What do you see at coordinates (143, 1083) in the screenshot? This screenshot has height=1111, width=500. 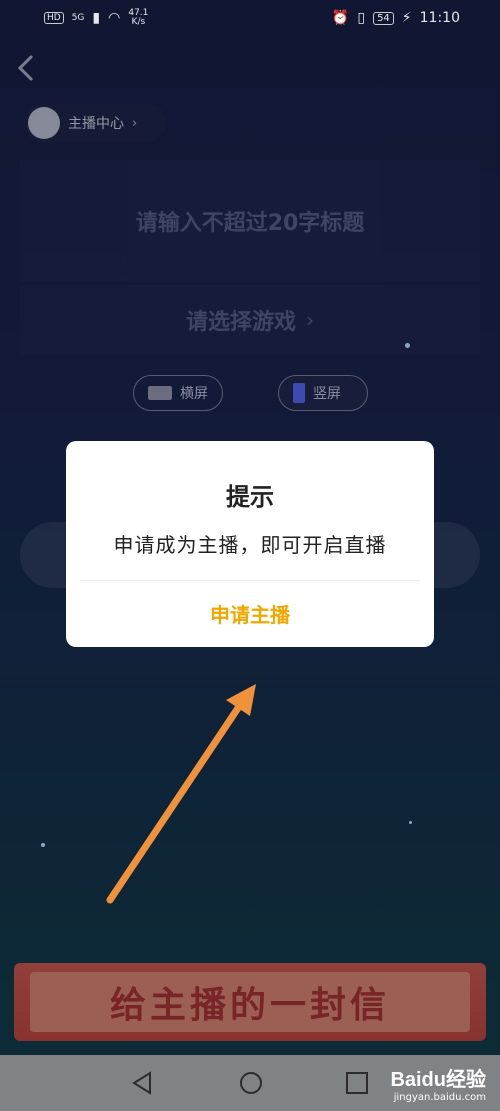 I see `nav-back-icon` at bounding box center [143, 1083].